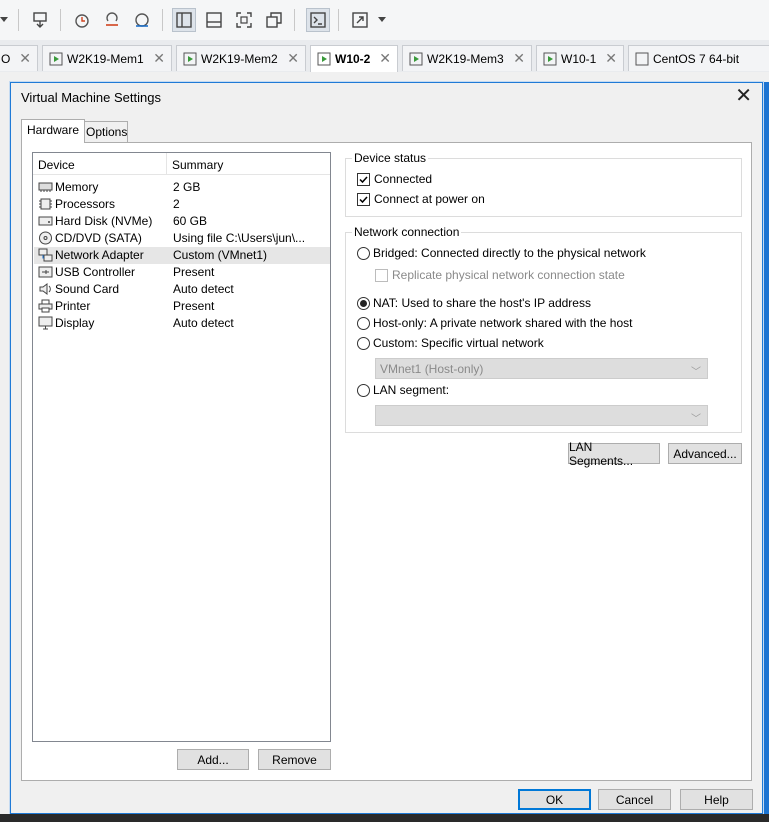 The height and width of the screenshot is (822, 769). What do you see at coordinates (45, 204) in the screenshot?
I see `processor-icon` at bounding box center [45, 204].